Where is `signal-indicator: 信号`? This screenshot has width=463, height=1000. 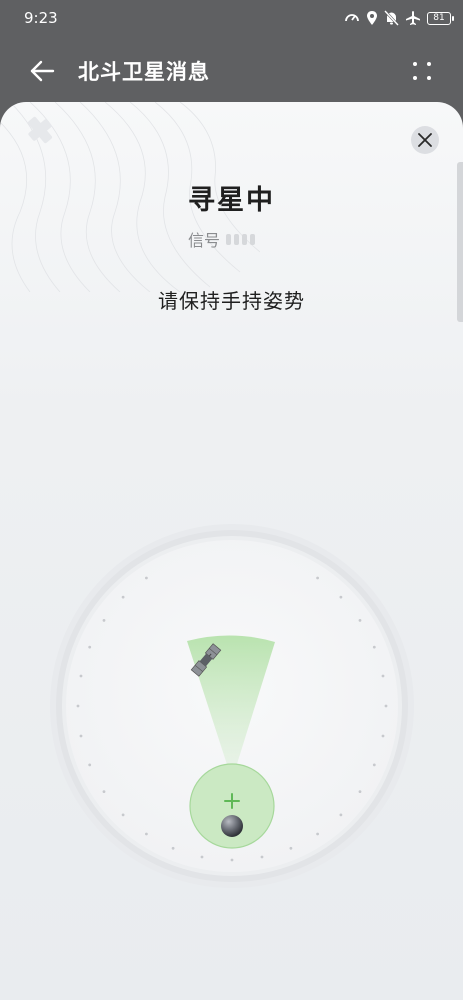
signal-indicator: 信号 is located at coordinates (222, 239).